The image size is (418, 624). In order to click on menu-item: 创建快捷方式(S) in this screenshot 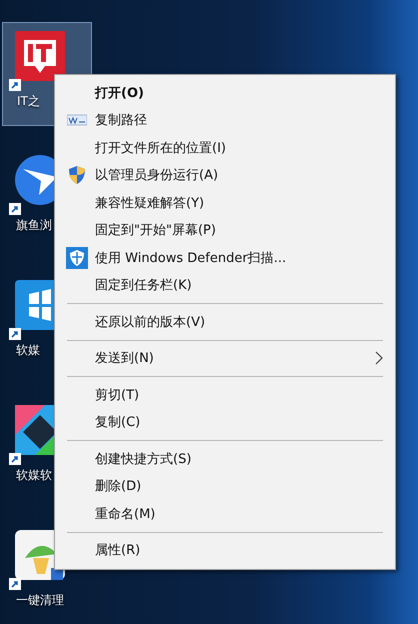, I will do `click(221, 458)`.